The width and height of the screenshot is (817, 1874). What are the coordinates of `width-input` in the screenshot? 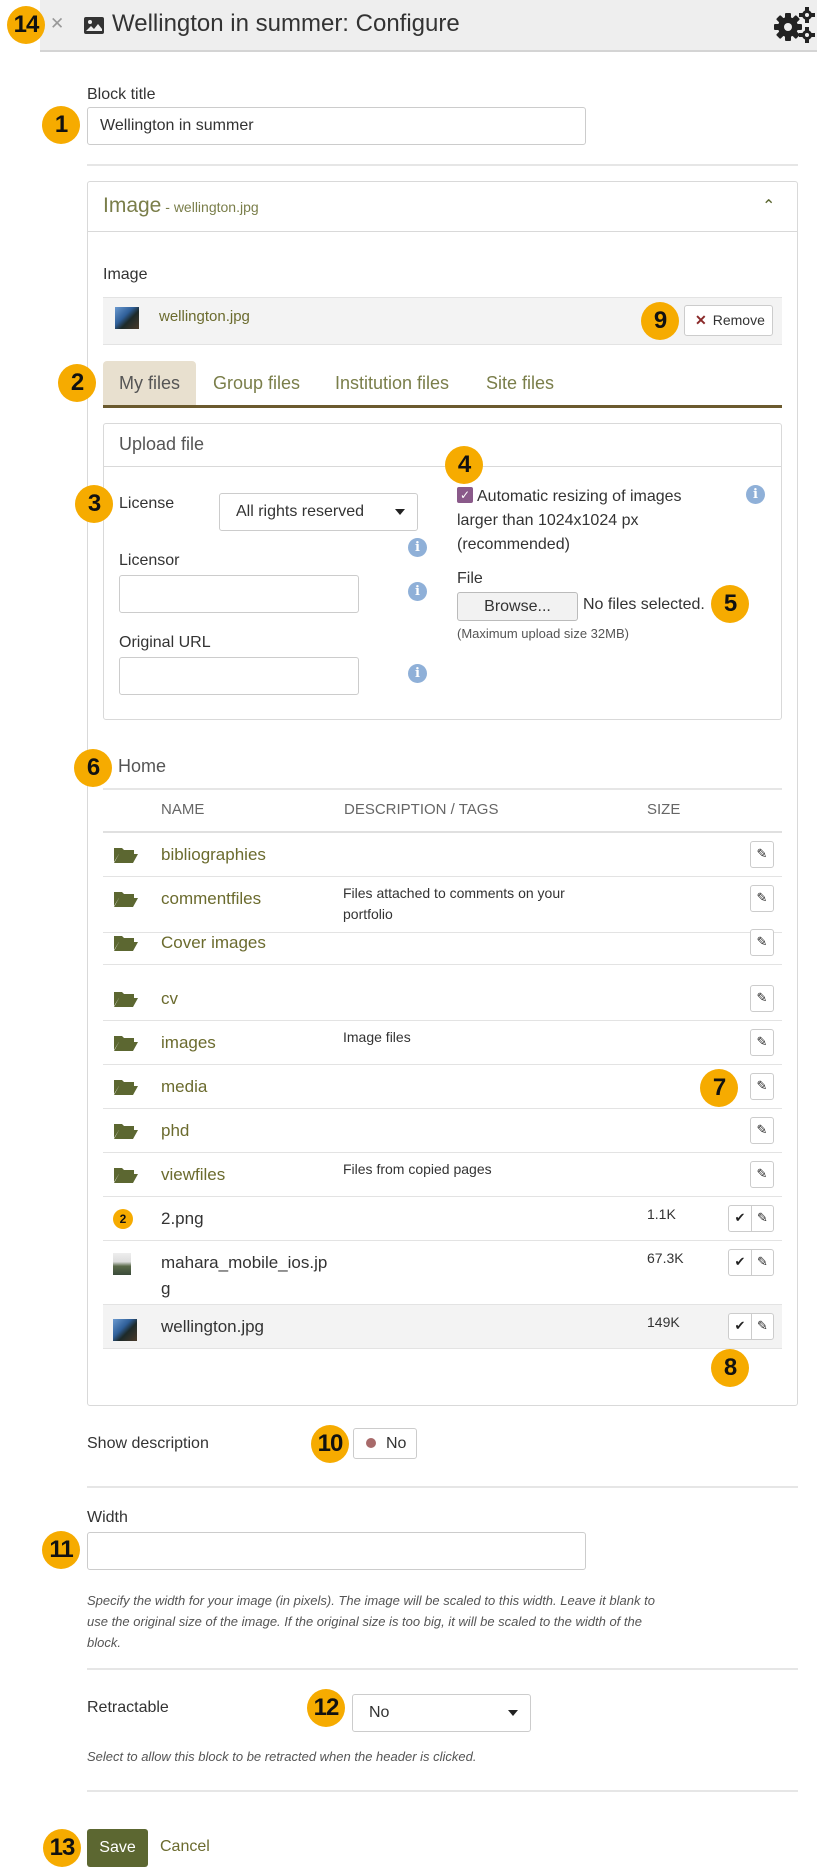 It's located at (336, 1551).